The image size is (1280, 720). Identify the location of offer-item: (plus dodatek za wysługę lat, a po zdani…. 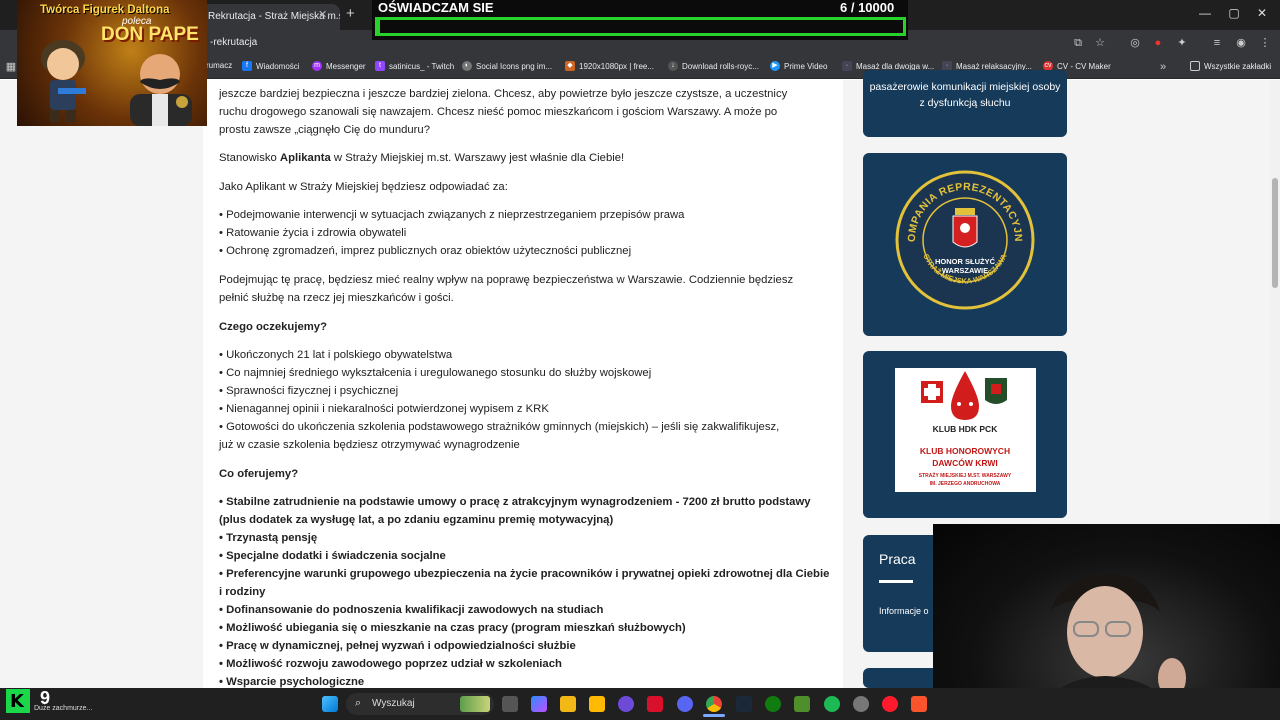
(416, 520).